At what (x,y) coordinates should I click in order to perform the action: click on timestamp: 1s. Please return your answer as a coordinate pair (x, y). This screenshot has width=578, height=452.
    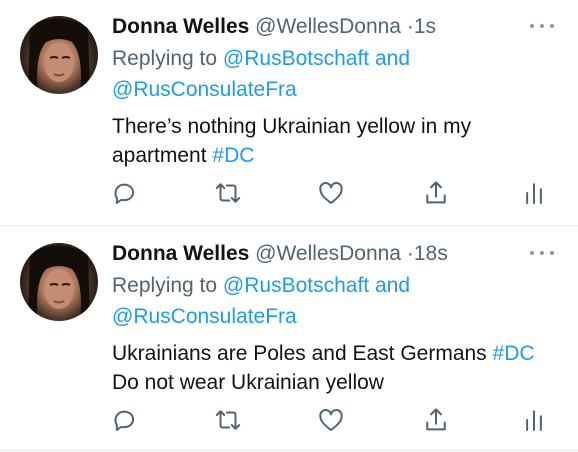
    Looking at the image, I should click on (425, 26).